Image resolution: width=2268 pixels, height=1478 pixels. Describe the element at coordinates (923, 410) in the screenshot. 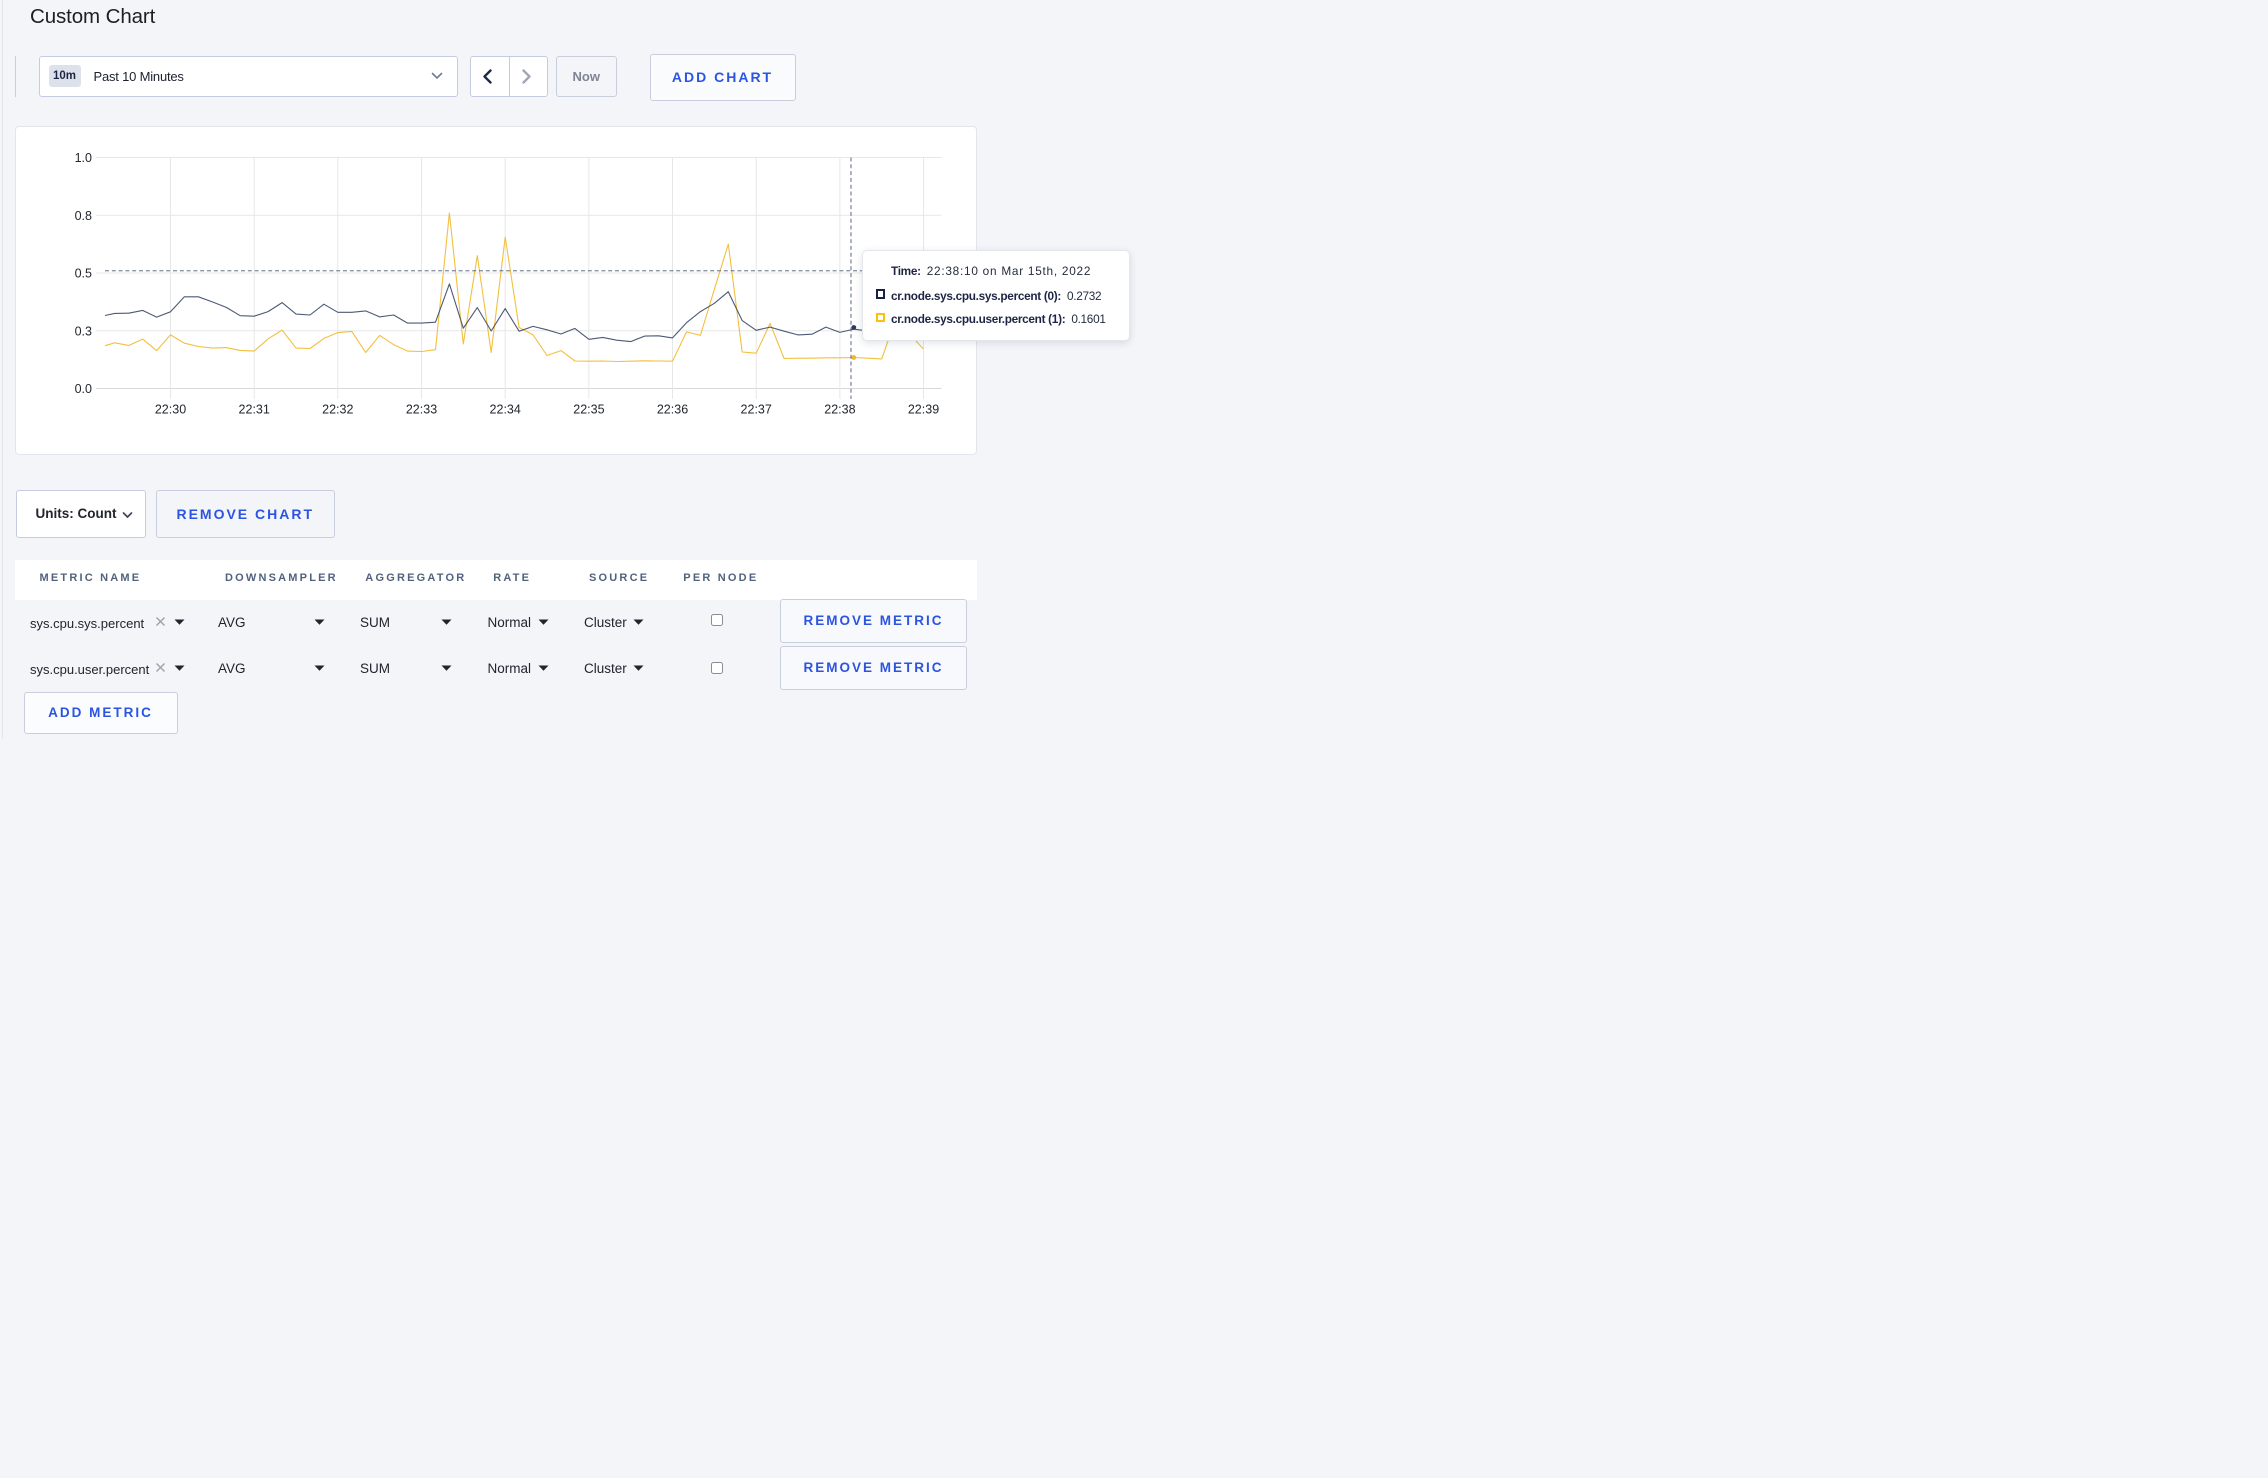

I see `svg-text: 22:39` at that location.